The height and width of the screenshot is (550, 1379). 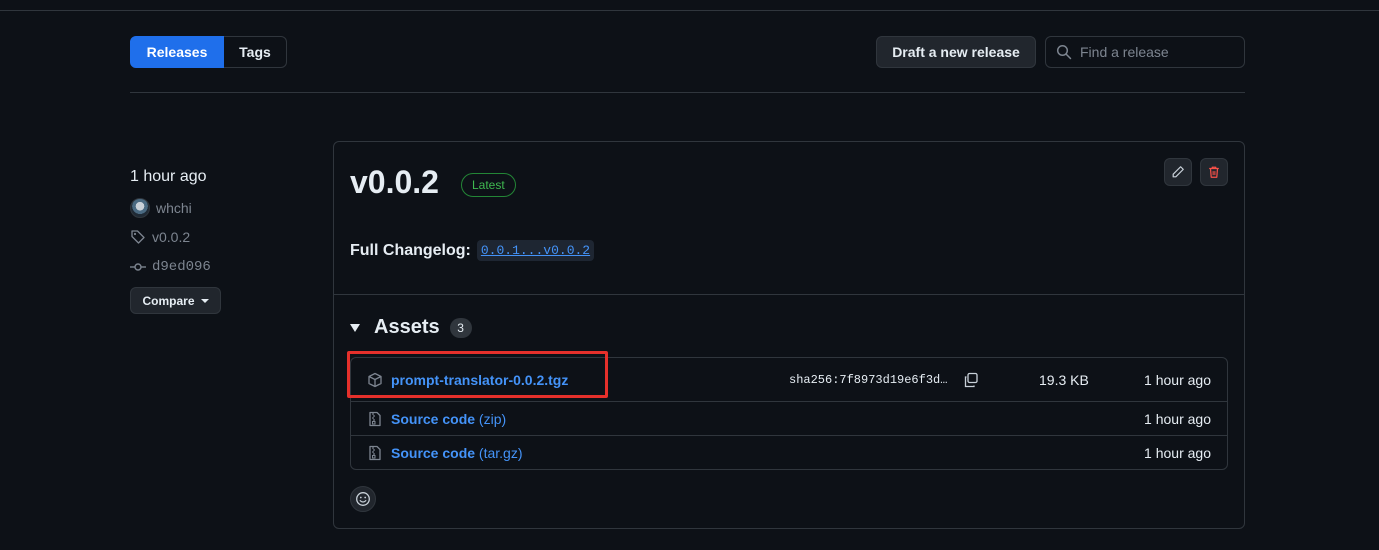 I want to click on delete-button, so click(x=1214, y=172).